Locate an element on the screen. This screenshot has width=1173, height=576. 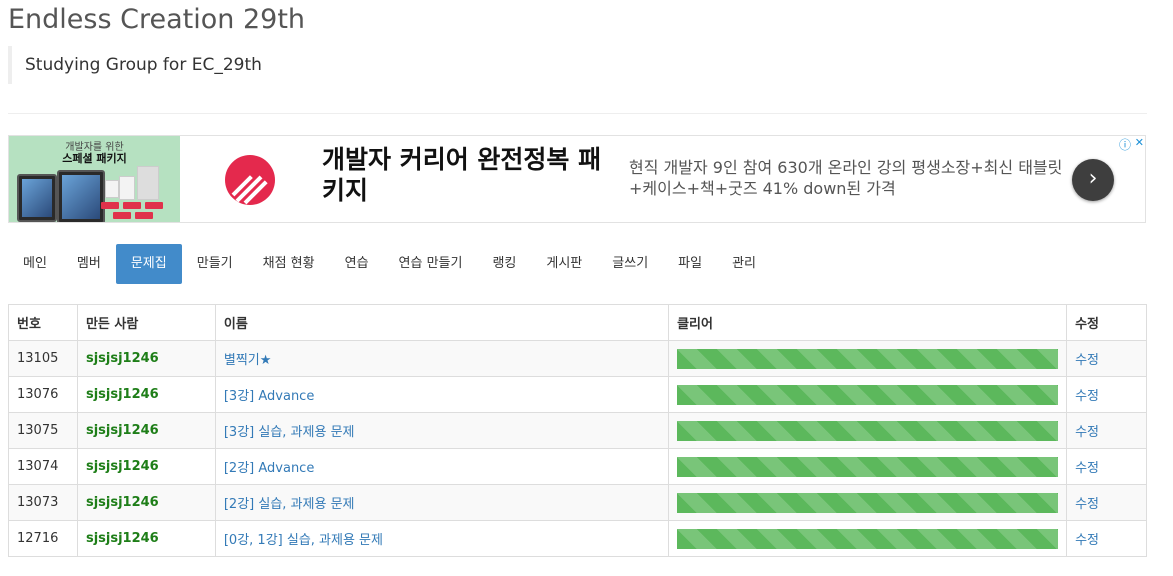
nav-tab: 연습 is located at coordinates (357, 264).